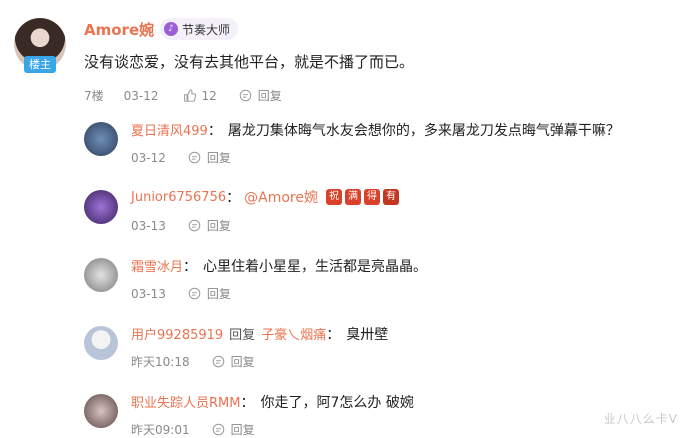 This screenshot has height=438, width=686. What do you see at coordinates (171, 29) in the screenshot?
I see `medal-icon: ♪` at bounding box center [171, 29].